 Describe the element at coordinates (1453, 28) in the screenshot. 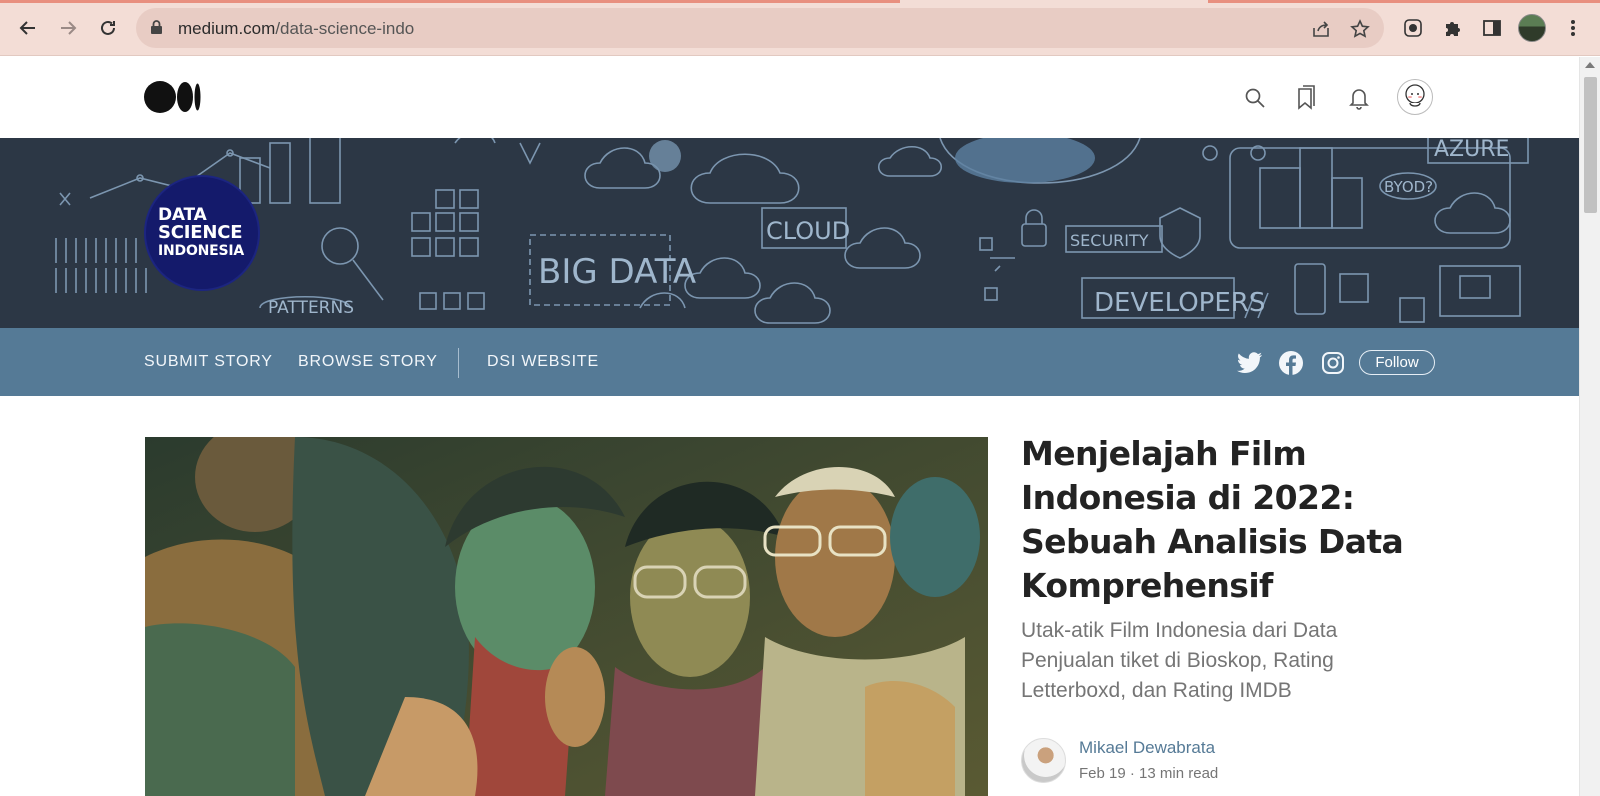

I see `puzzle-icon` at that location.